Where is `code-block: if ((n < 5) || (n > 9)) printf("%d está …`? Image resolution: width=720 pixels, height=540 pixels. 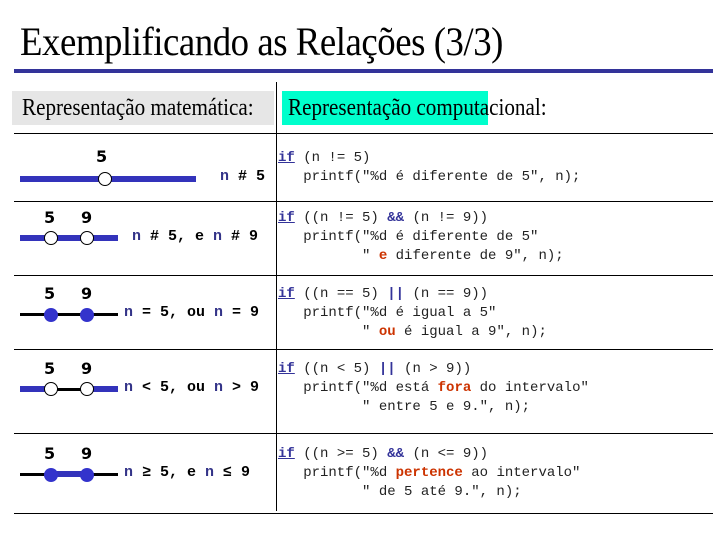 code-block: if ((n < 5) || (n > 9)) printf("%d está … is located at coordinates (433, 388).